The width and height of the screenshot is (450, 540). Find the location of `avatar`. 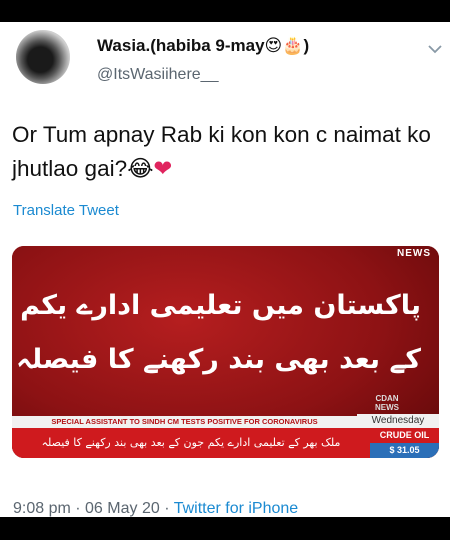

avatar is located at coordinates (43, 57).